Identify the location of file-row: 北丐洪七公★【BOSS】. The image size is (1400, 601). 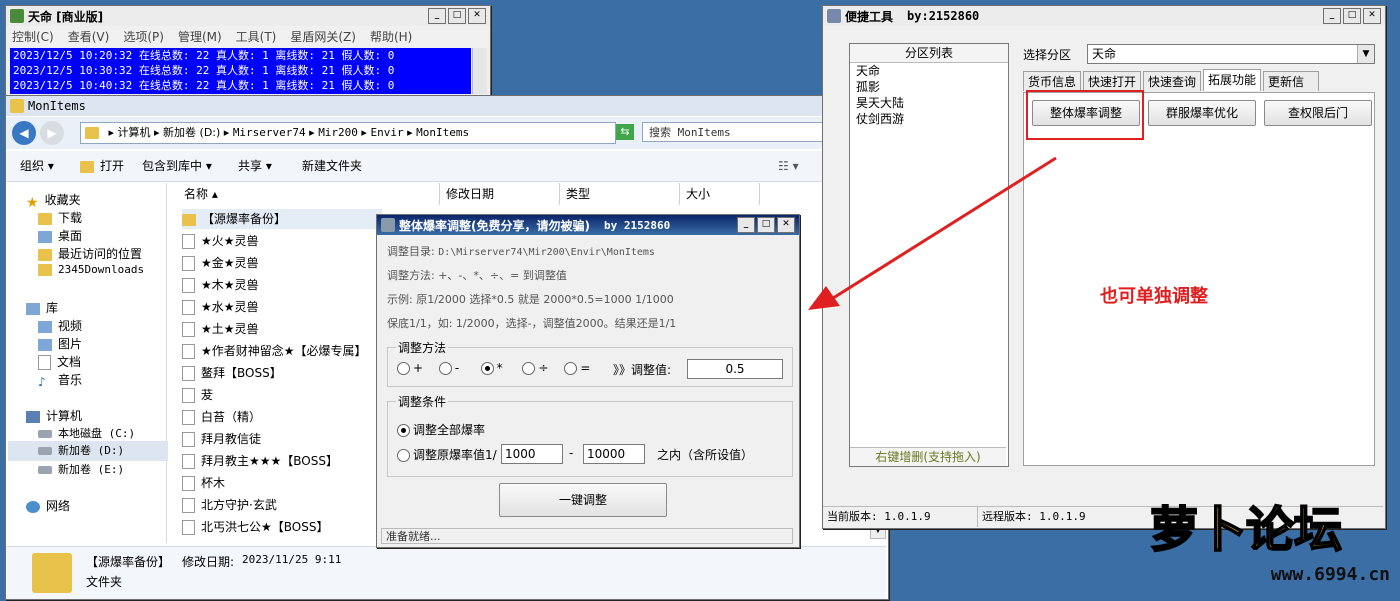
(255, 527).